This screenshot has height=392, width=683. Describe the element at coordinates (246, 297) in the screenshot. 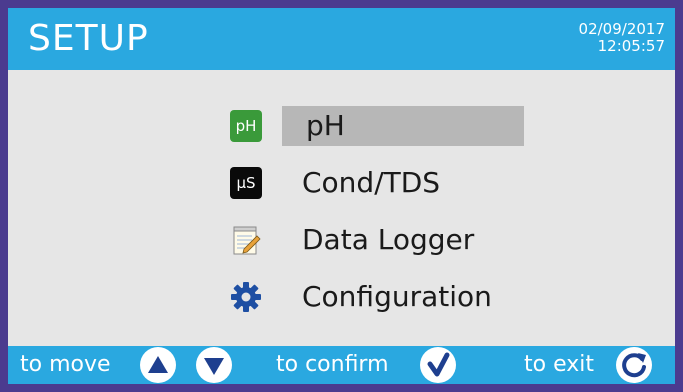

I see `gear-icon` at that location.